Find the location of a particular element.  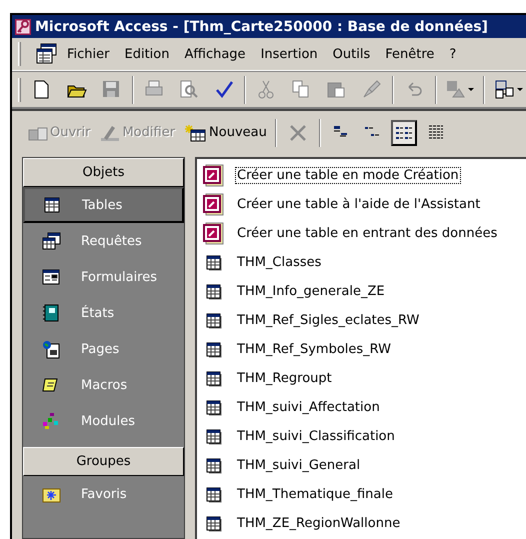

spelling-icon is located at coordinates (223, 89).